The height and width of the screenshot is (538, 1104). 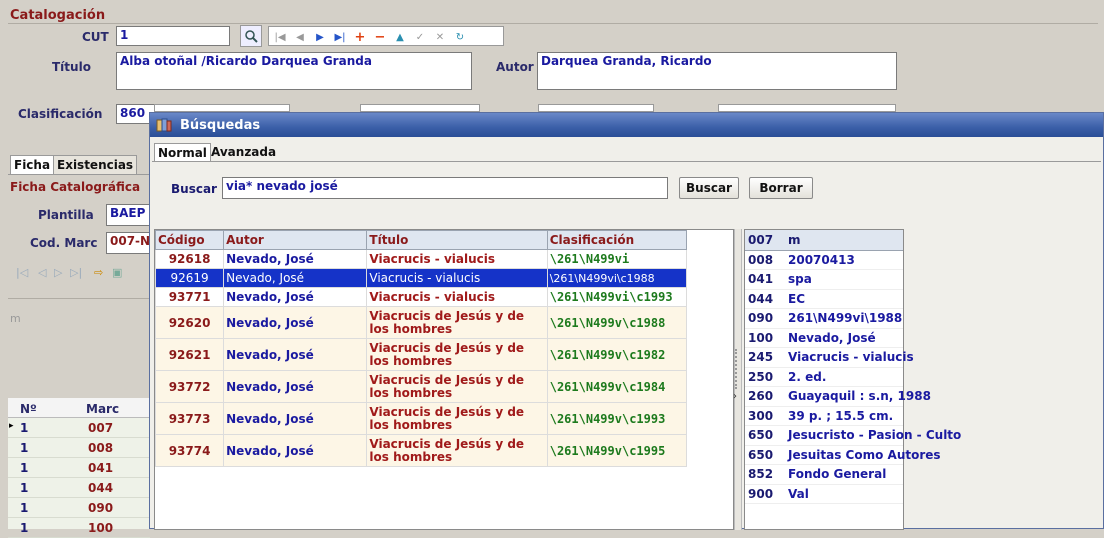 What do you see at coordinates (626, 125) in the screenshot?
I see `dialog-titlebar: Búsquedas` at bounding box center [626, 125].